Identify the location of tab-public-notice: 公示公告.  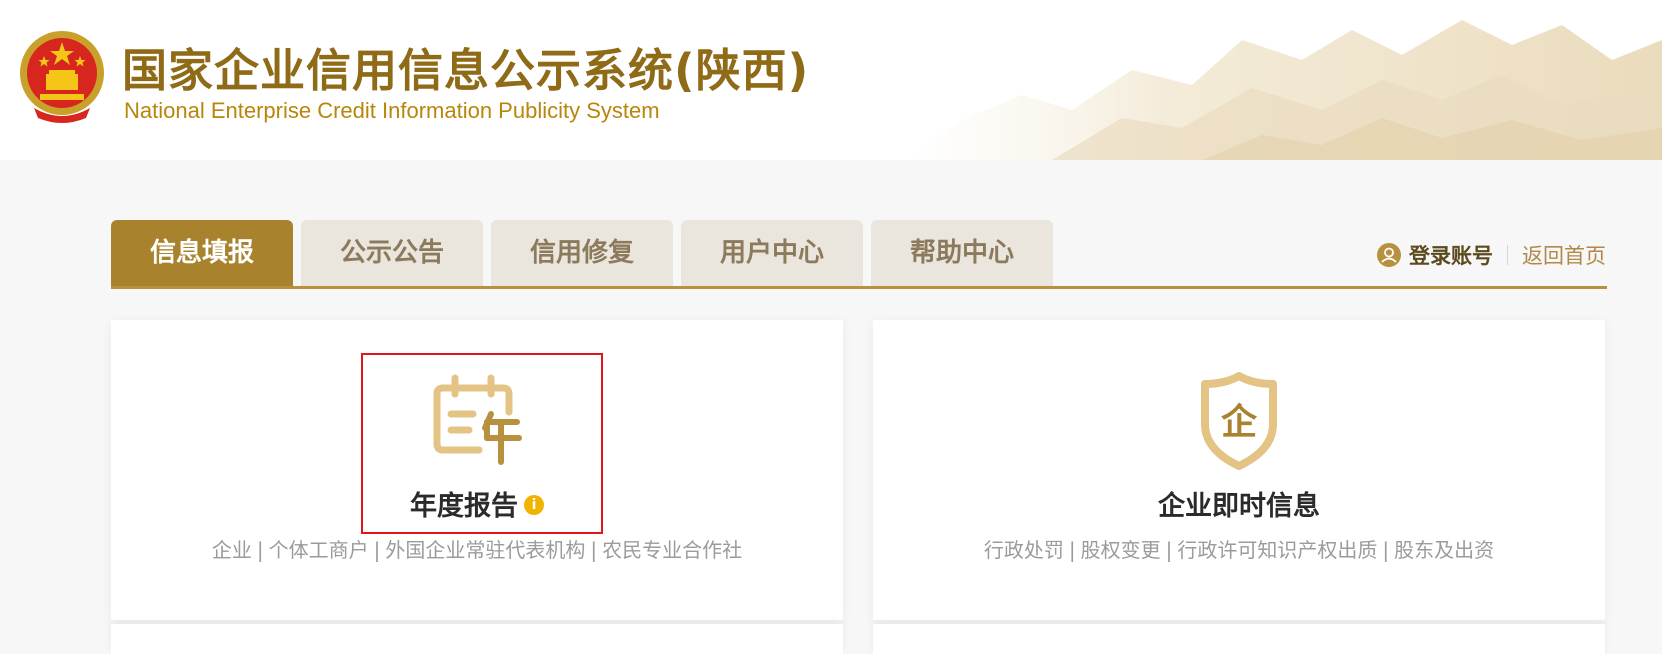
(392, 253).